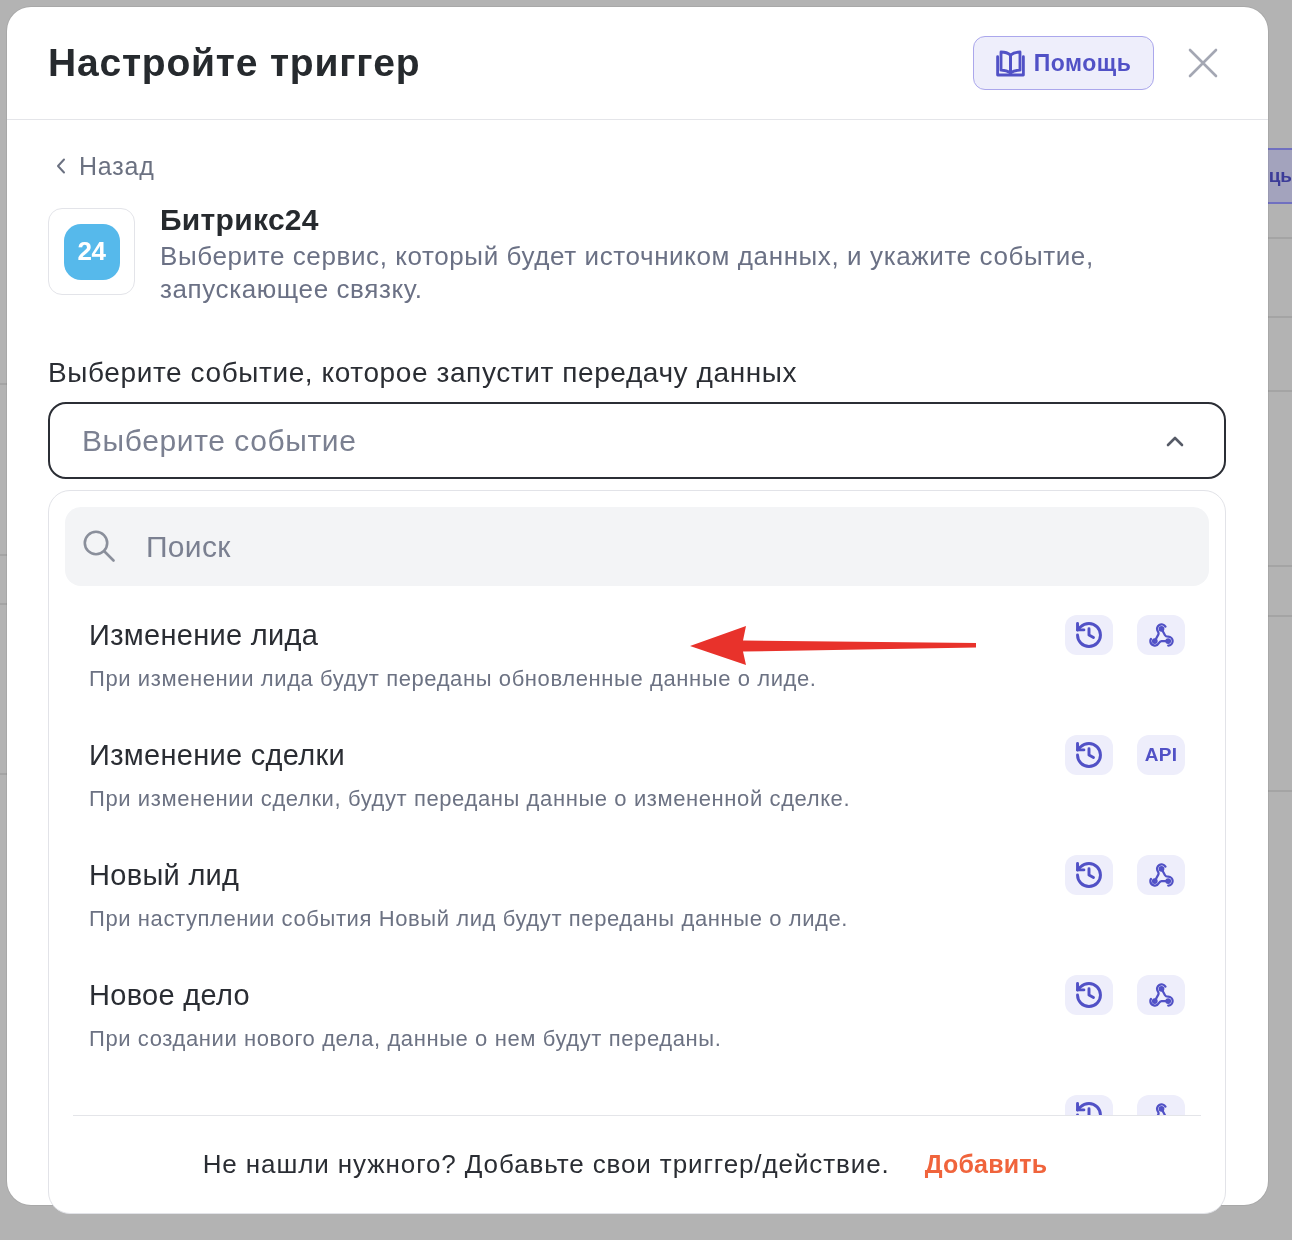 This screenshot has width=1292, height=1240. Describe the element at coordinates (61, 166) in the screenshot. I see `chevron-left-icon` at that location.